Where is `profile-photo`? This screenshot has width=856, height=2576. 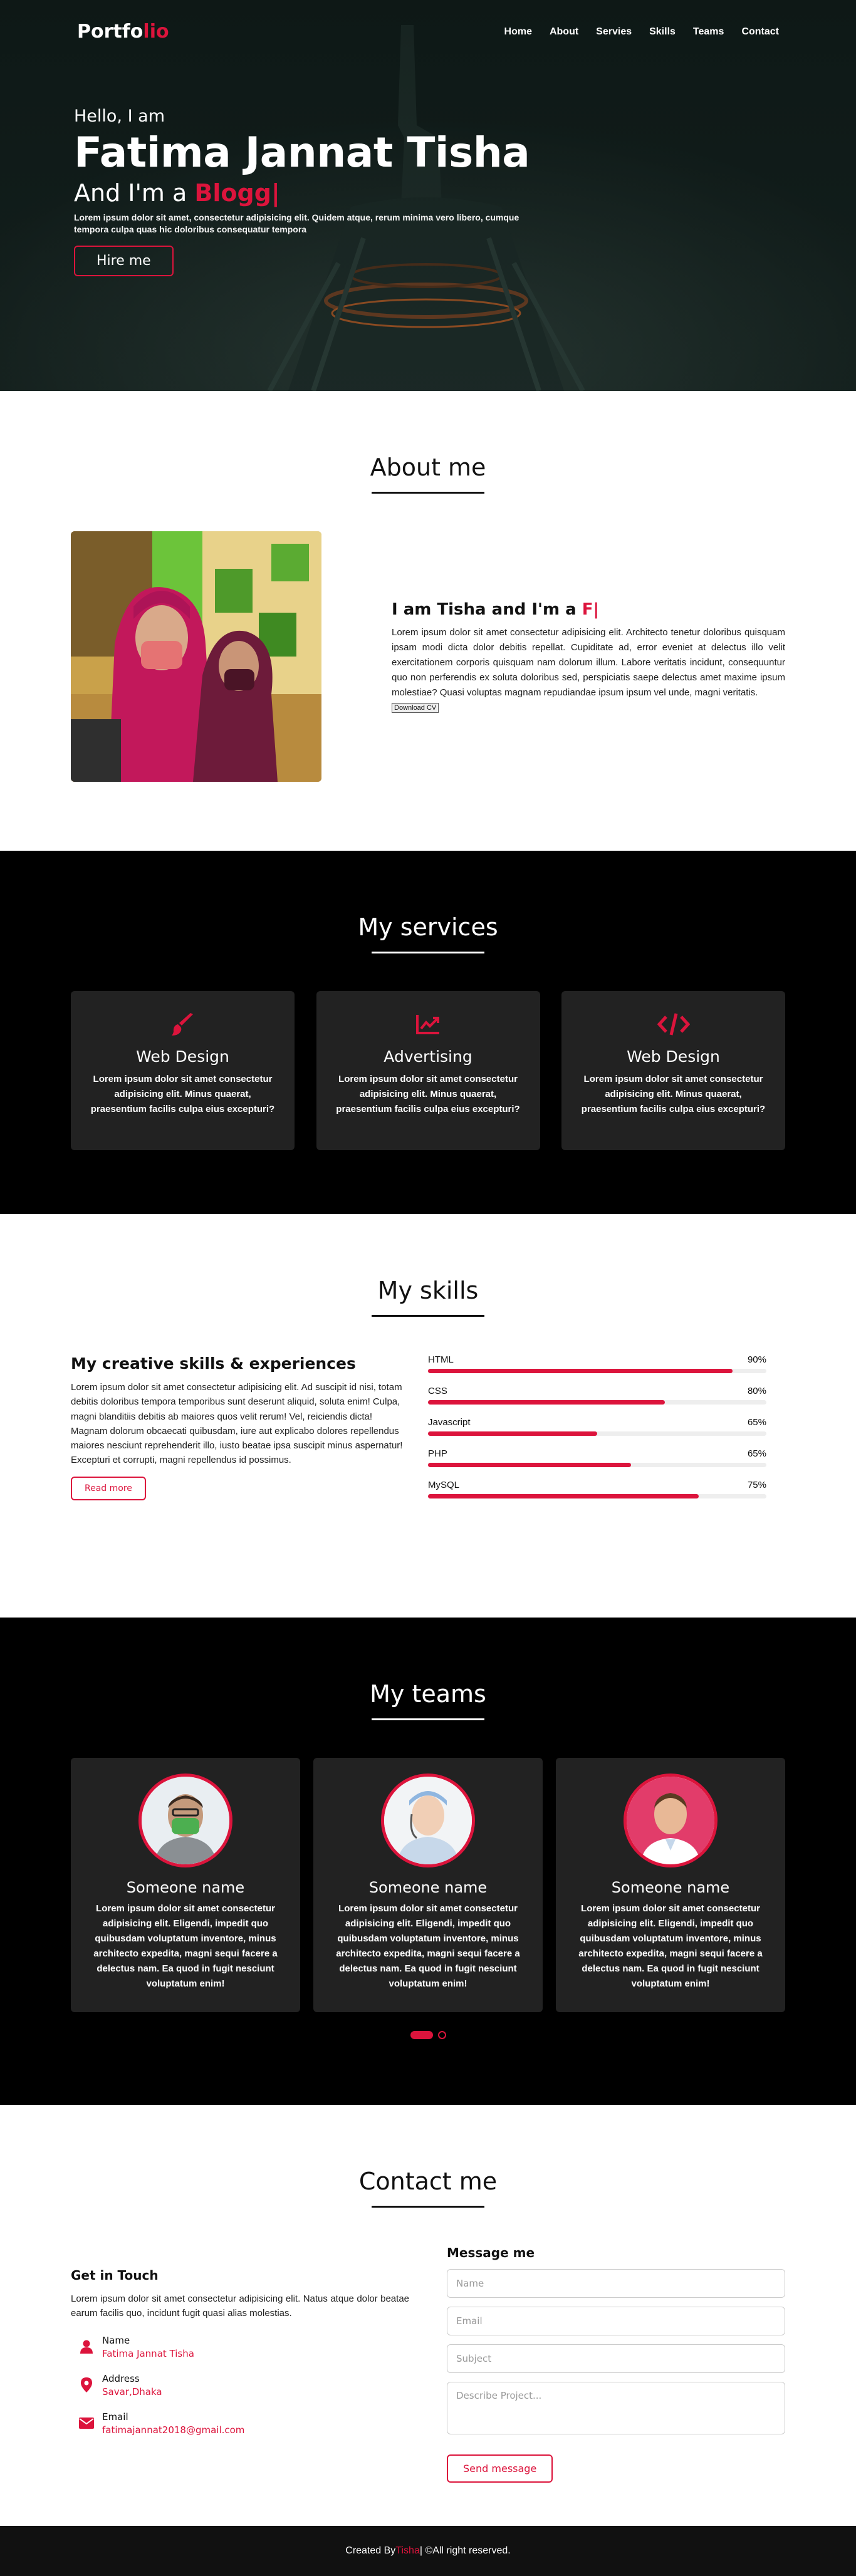 profile-photo is located at coordinates (196, 656).